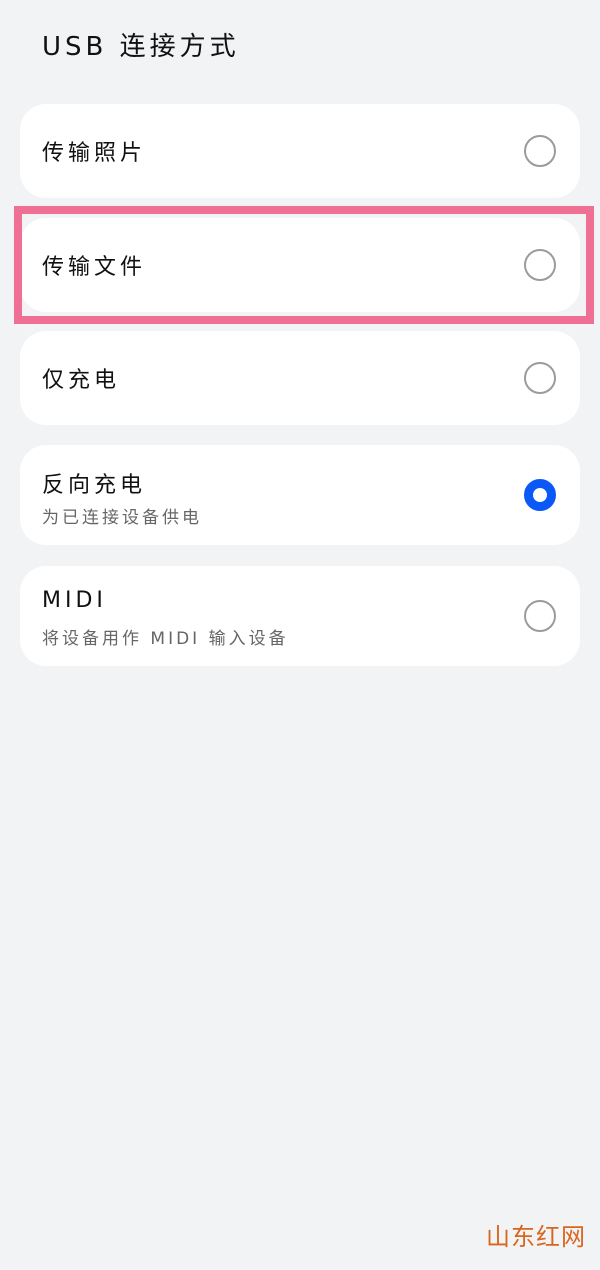  Describe the element at coordinates (94, 153) in the screenshot. I see `option-label: 传输照片` at that location.